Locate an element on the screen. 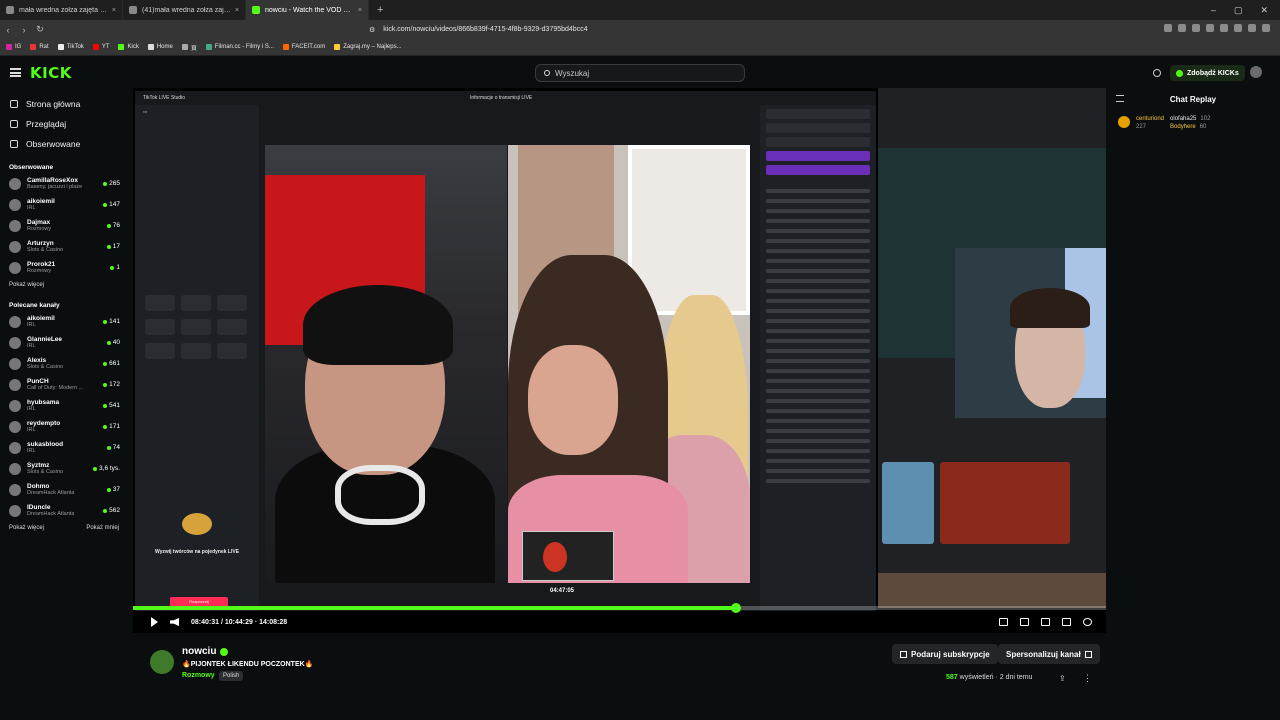 The image size is (1280, 720). bookmark: YT is located at coordinates (100, 47).